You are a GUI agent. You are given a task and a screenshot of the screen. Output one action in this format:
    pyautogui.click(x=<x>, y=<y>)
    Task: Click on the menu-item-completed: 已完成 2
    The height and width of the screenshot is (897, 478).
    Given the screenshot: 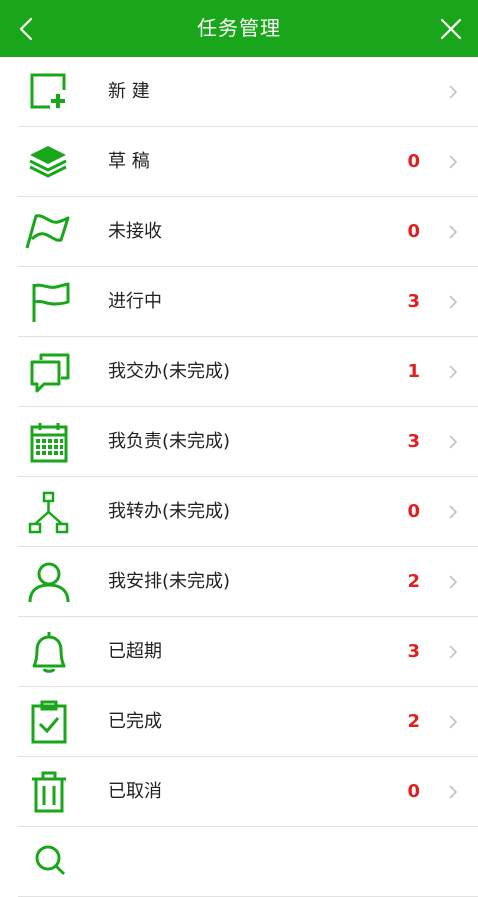 What is the action you would take?
    pyautogui.click(x=239, y=722)
    